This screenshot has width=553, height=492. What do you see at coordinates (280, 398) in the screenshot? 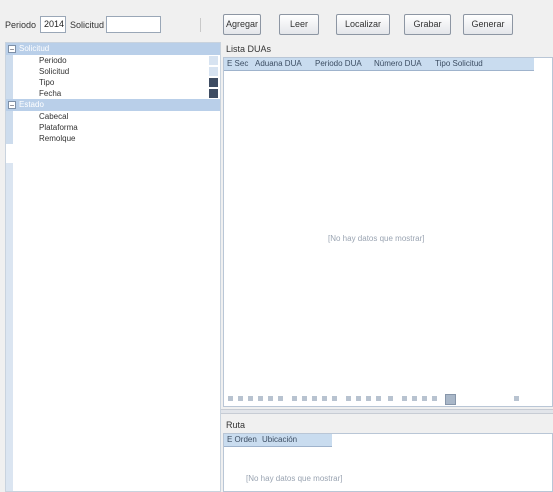
I see `last-record-icon` at bounding box center [280, 398].